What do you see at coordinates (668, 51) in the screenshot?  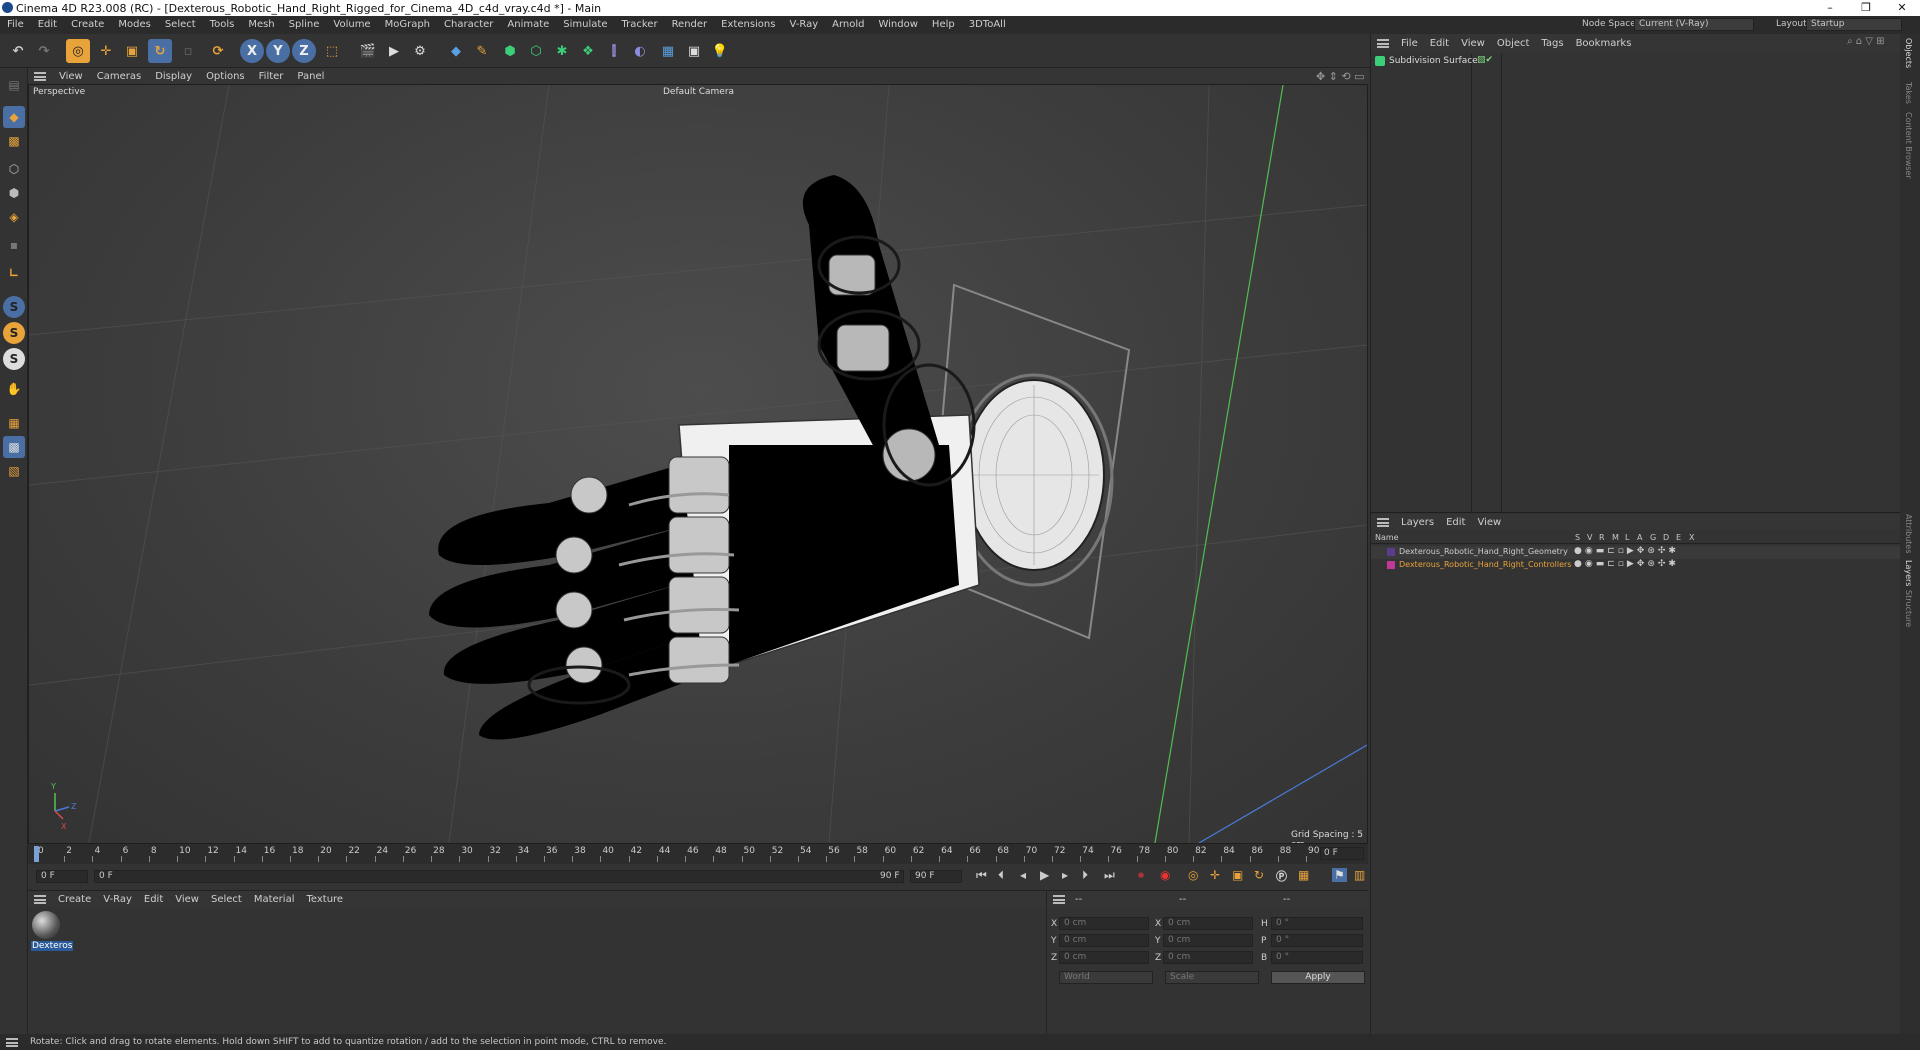 I see `floor-icon: ▦` at bounding box center [668, 51].